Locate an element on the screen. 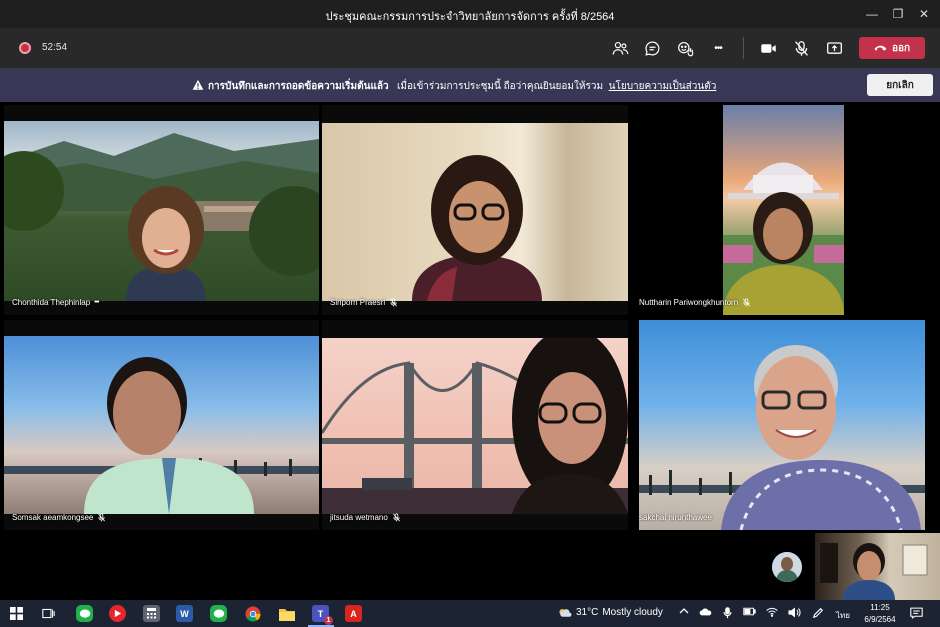  share-screen-icon is located at coordinates (834, 47).